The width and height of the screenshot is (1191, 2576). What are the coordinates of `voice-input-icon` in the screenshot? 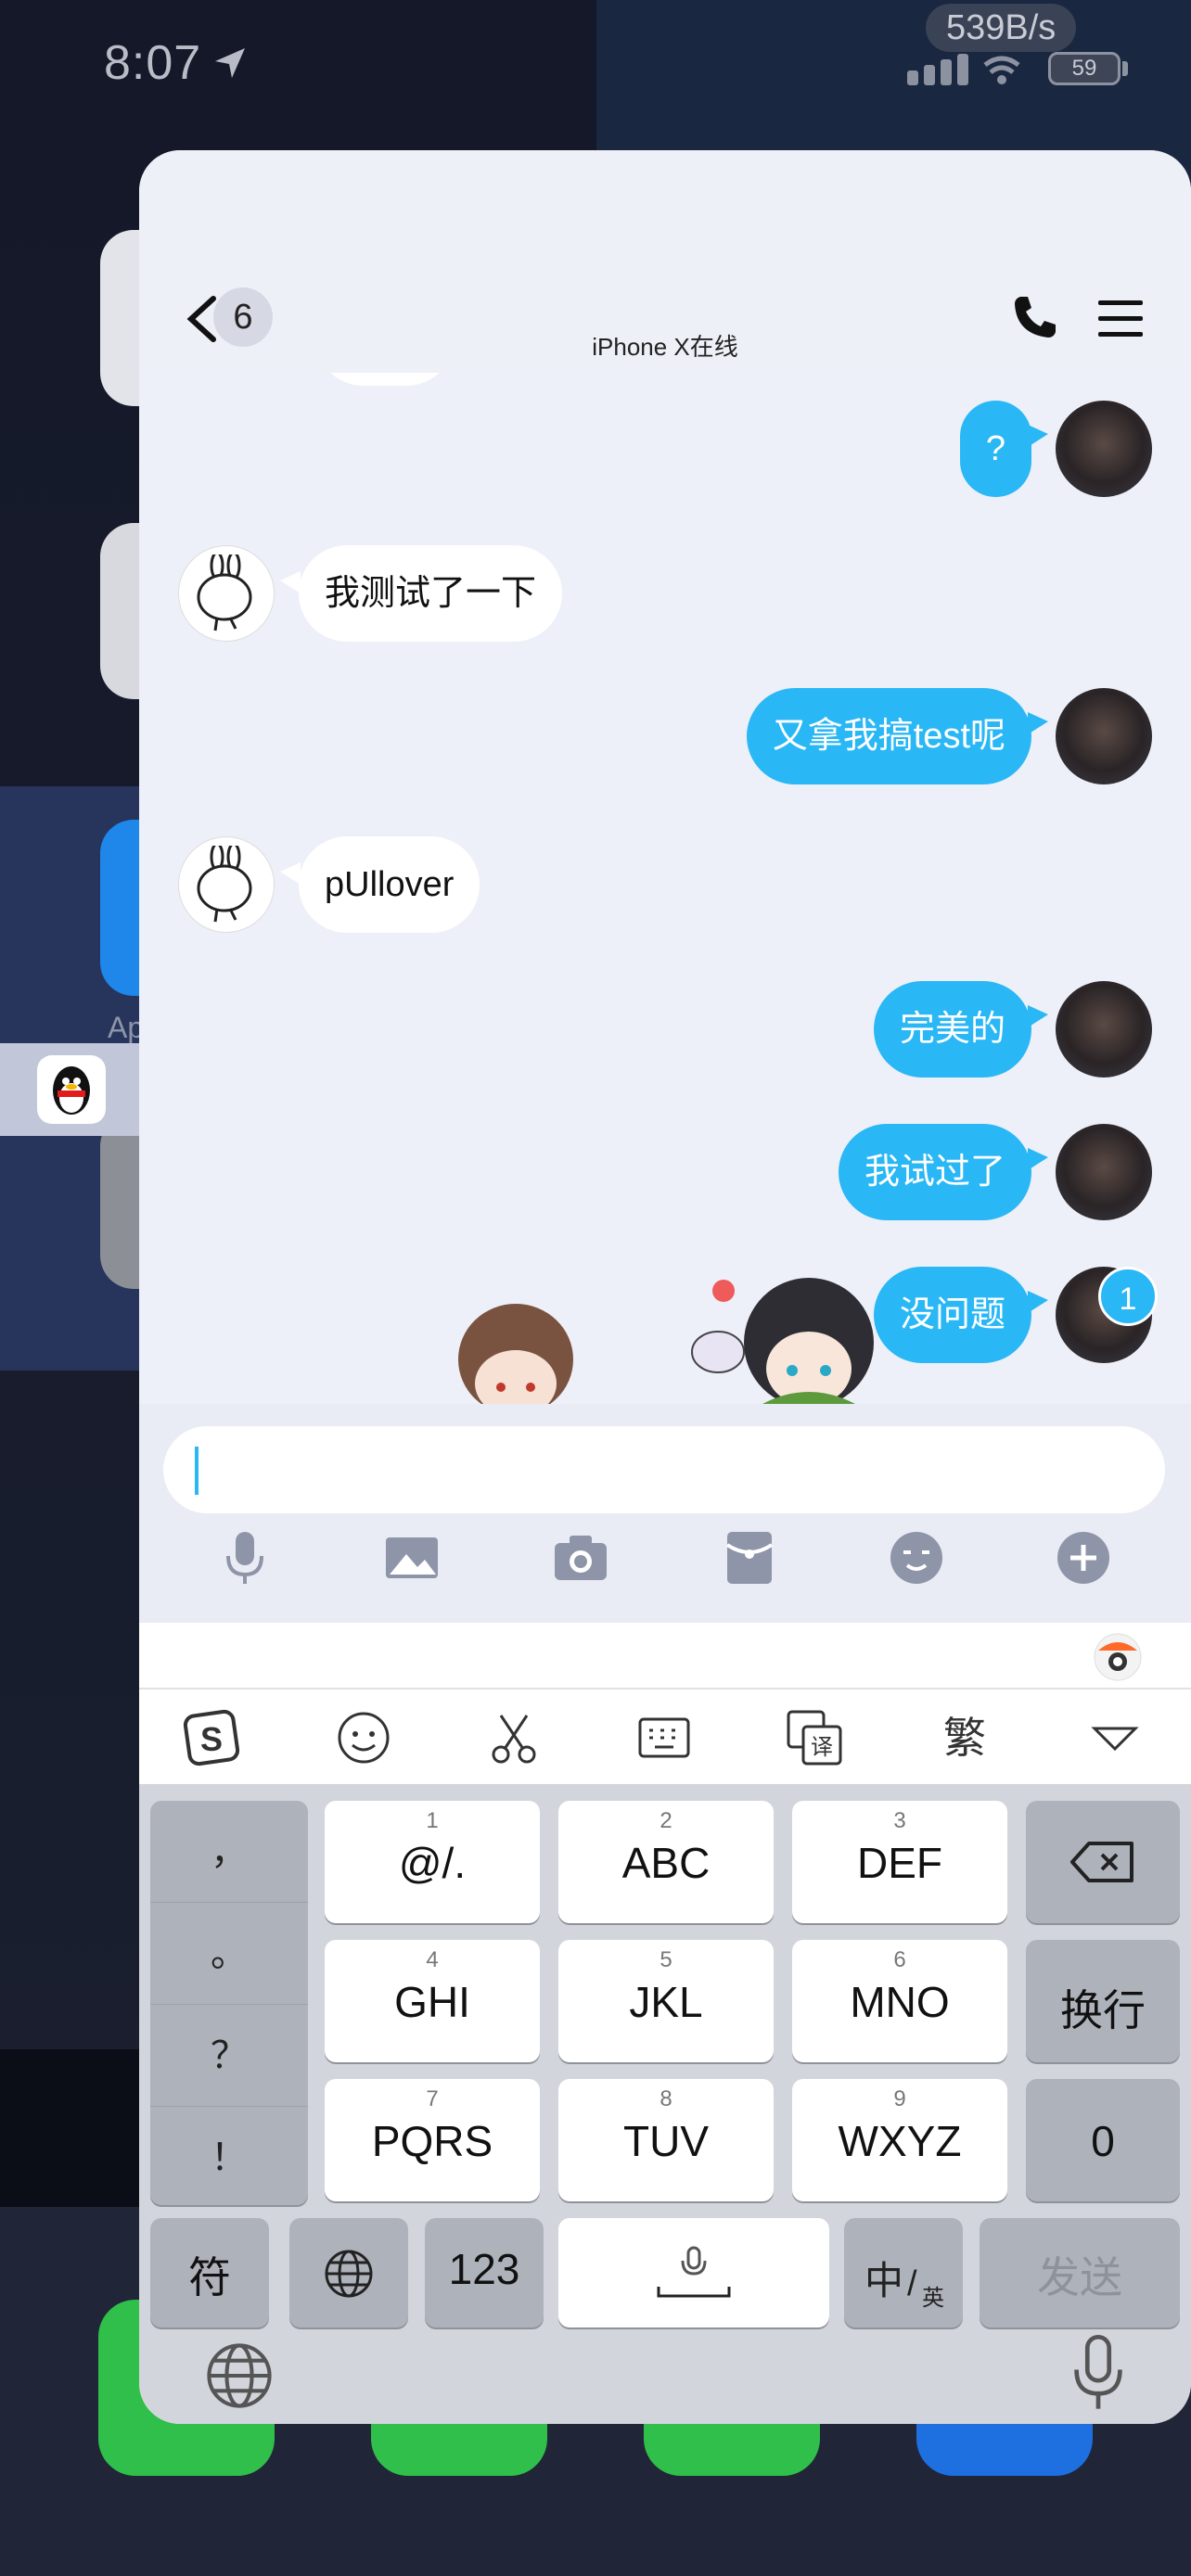 It's located at (694, 2272).